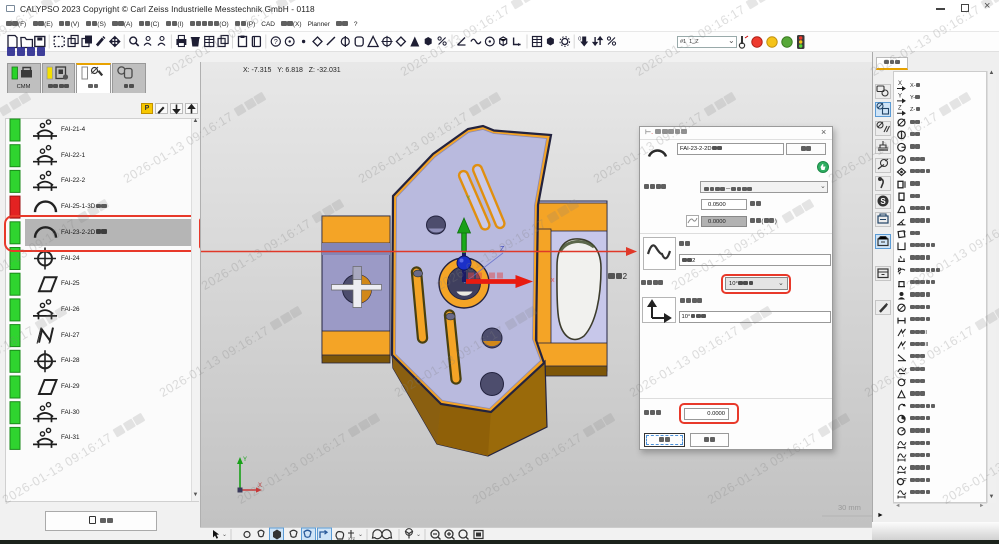 The width and height of the screenshot is (999, 544). I want to click on svg-text: Z, so click(900, 109).